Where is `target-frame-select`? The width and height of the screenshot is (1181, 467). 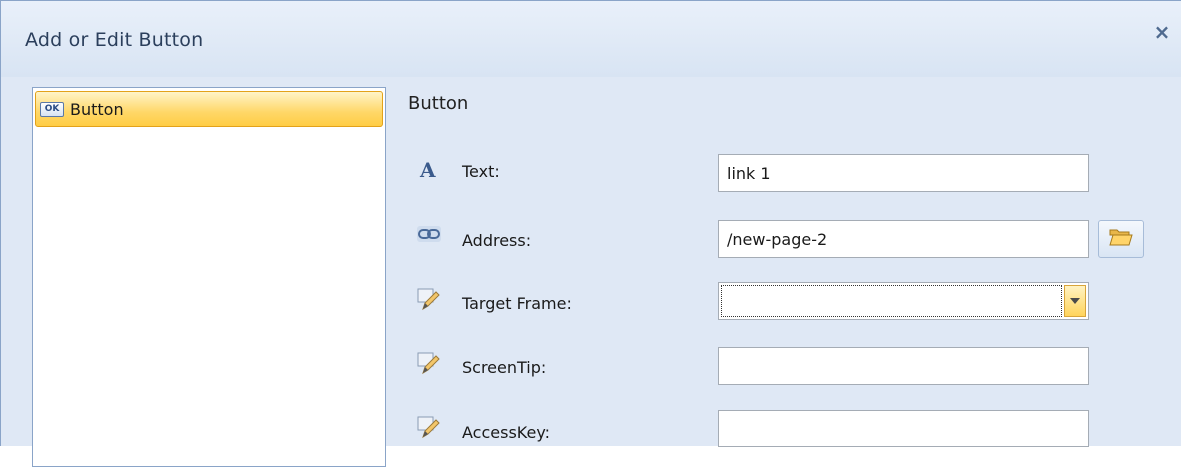
target-frame-select is located at coordinates (903, 301).